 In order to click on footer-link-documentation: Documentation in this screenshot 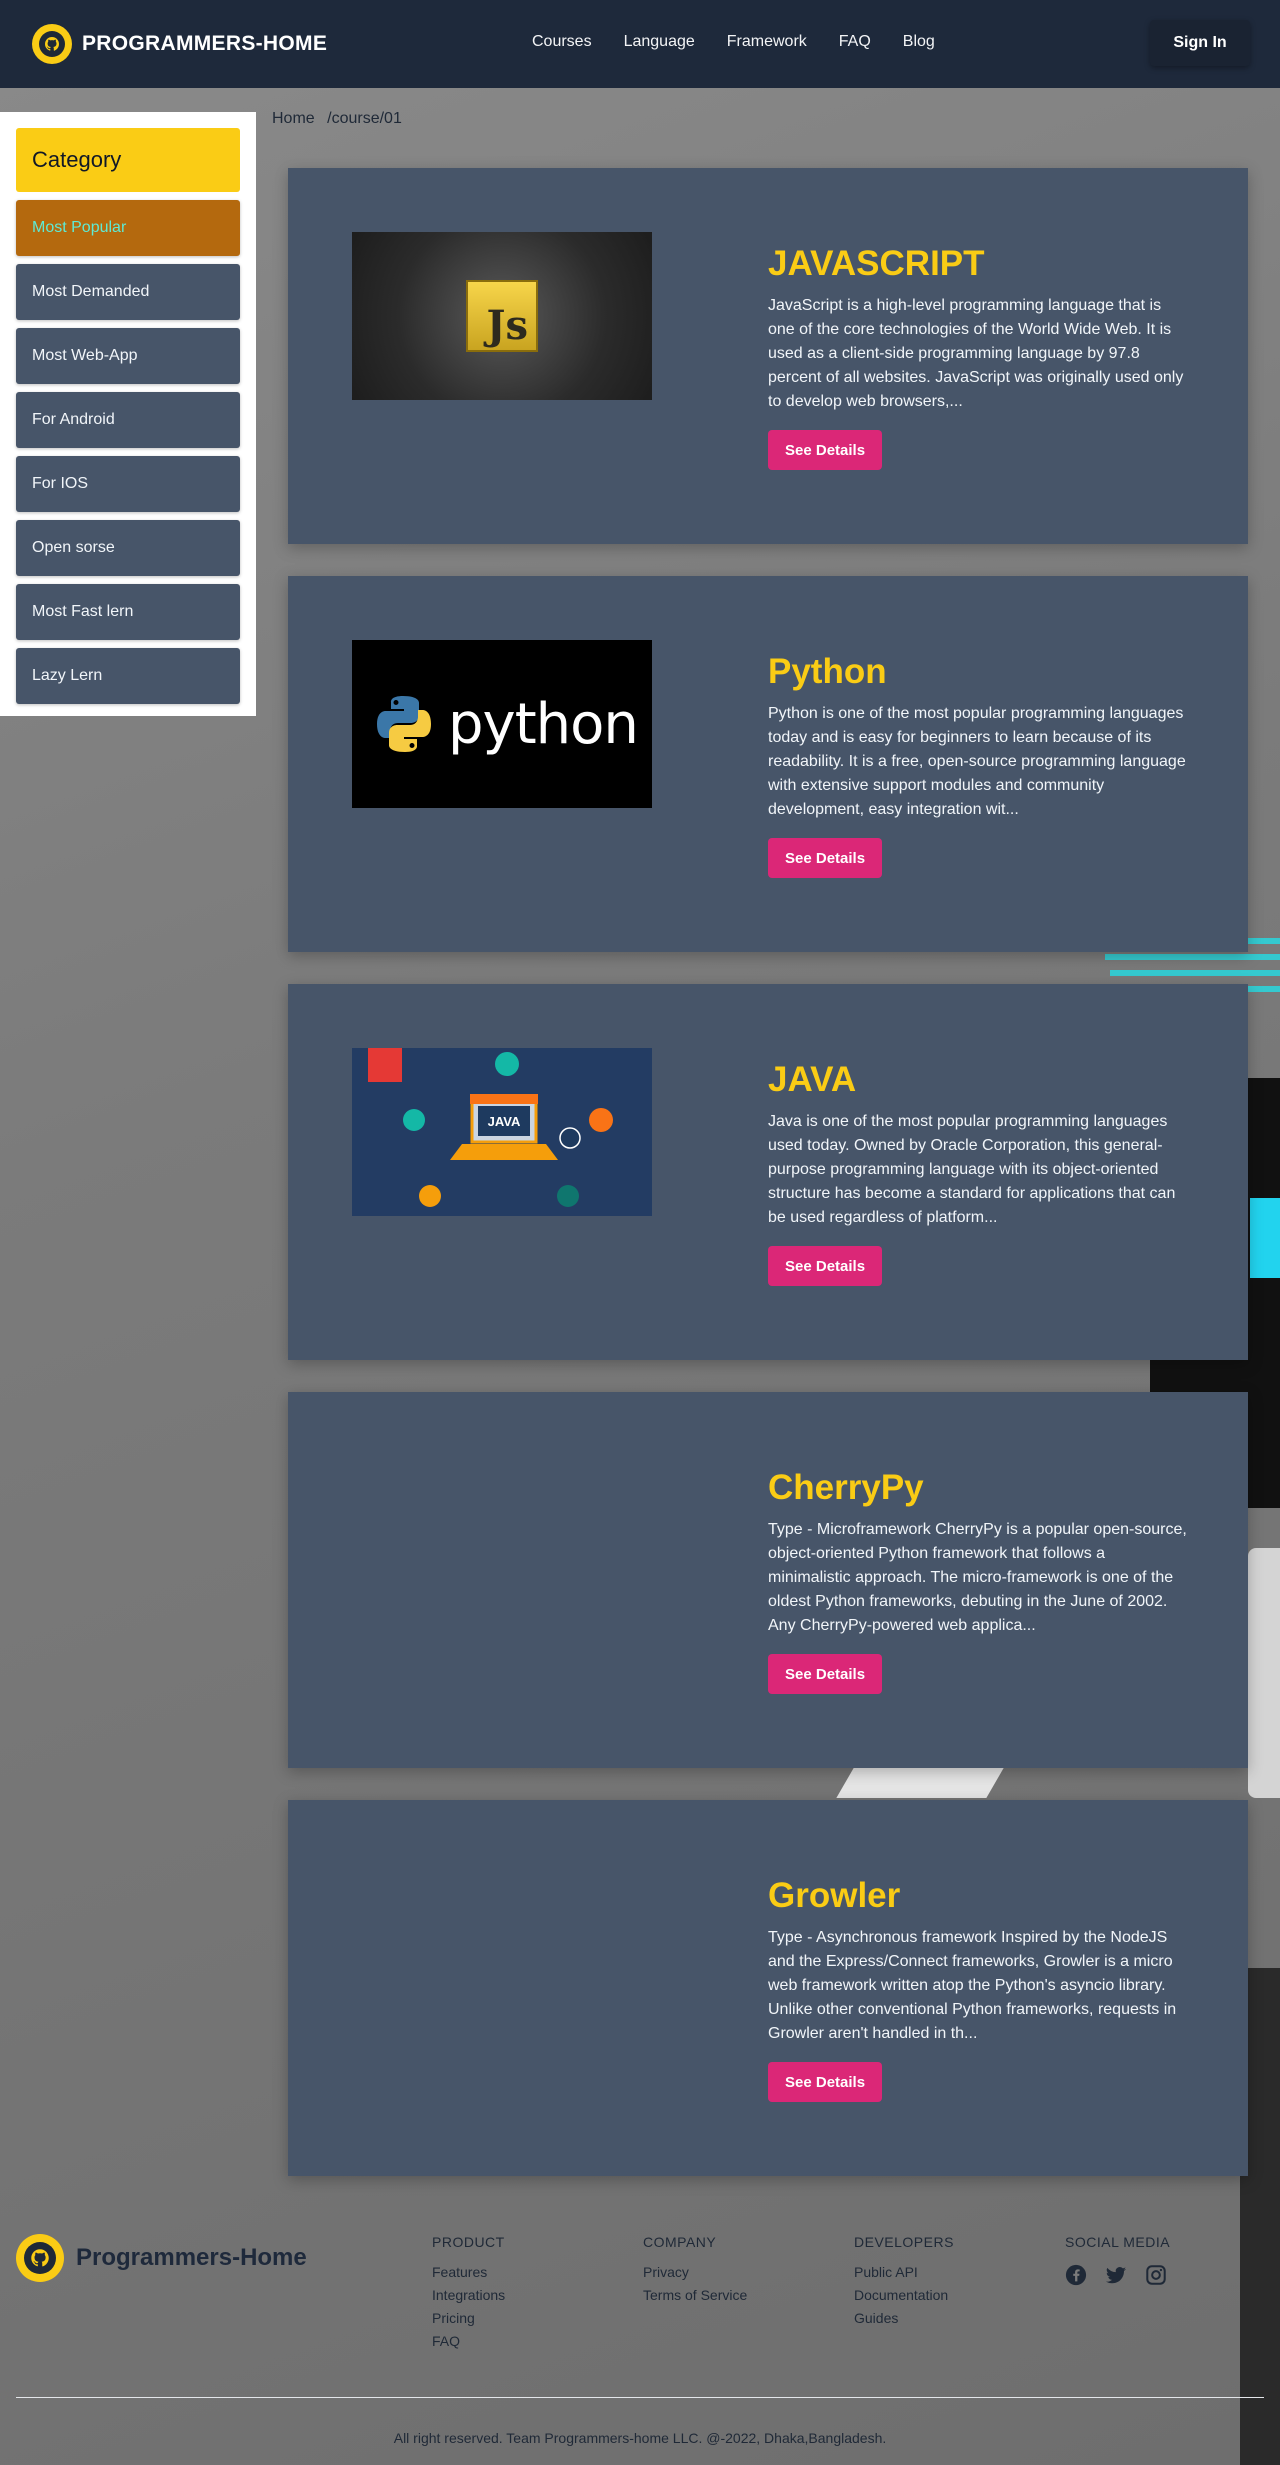, I will do `click(904, 2295)`.